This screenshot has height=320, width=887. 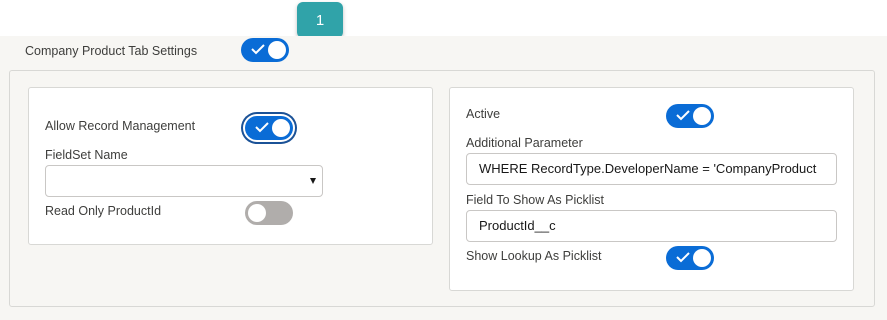 I want to click on field-to-show-input: ProductId__c, so click(x=651, y=226).